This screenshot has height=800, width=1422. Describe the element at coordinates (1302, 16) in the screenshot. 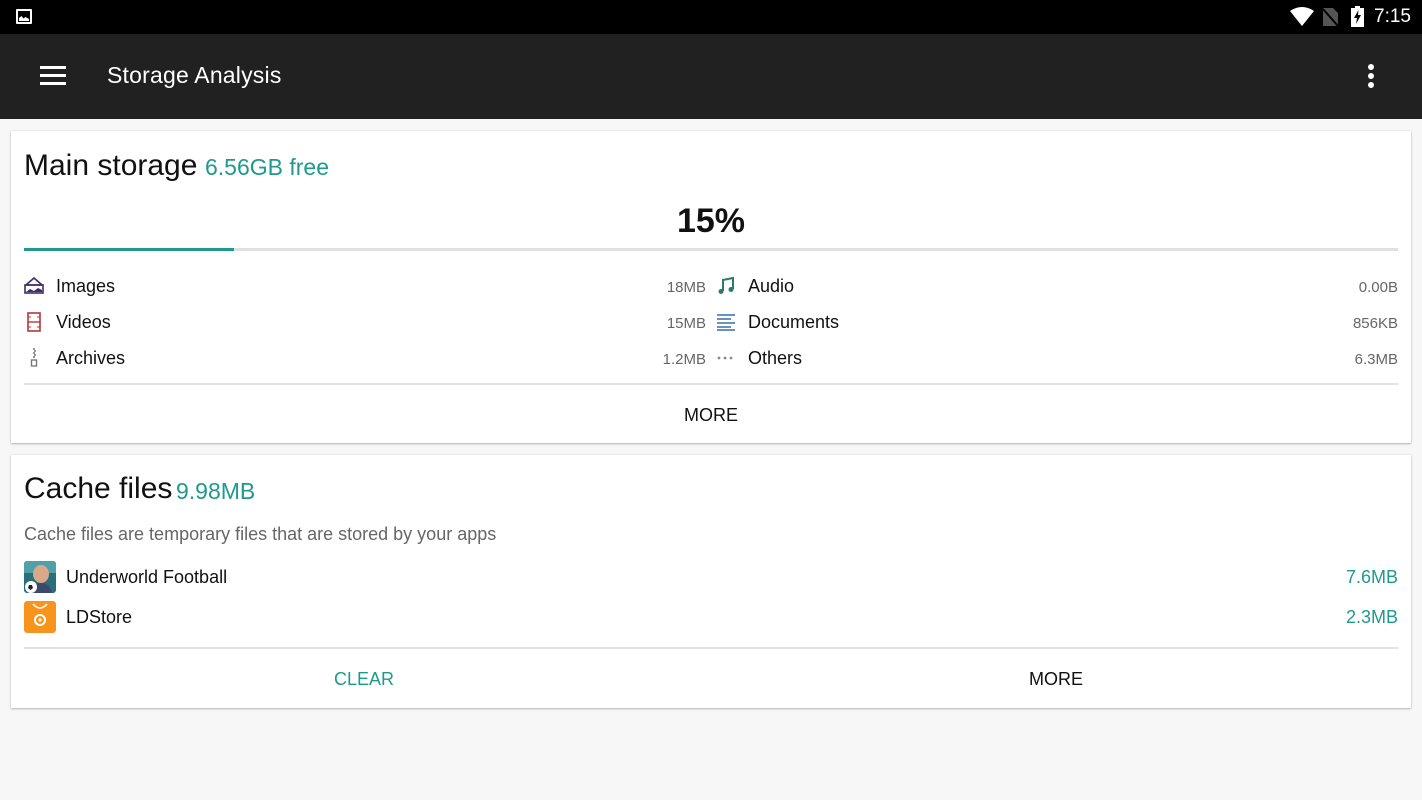

I see `wifi-icon` at that location.